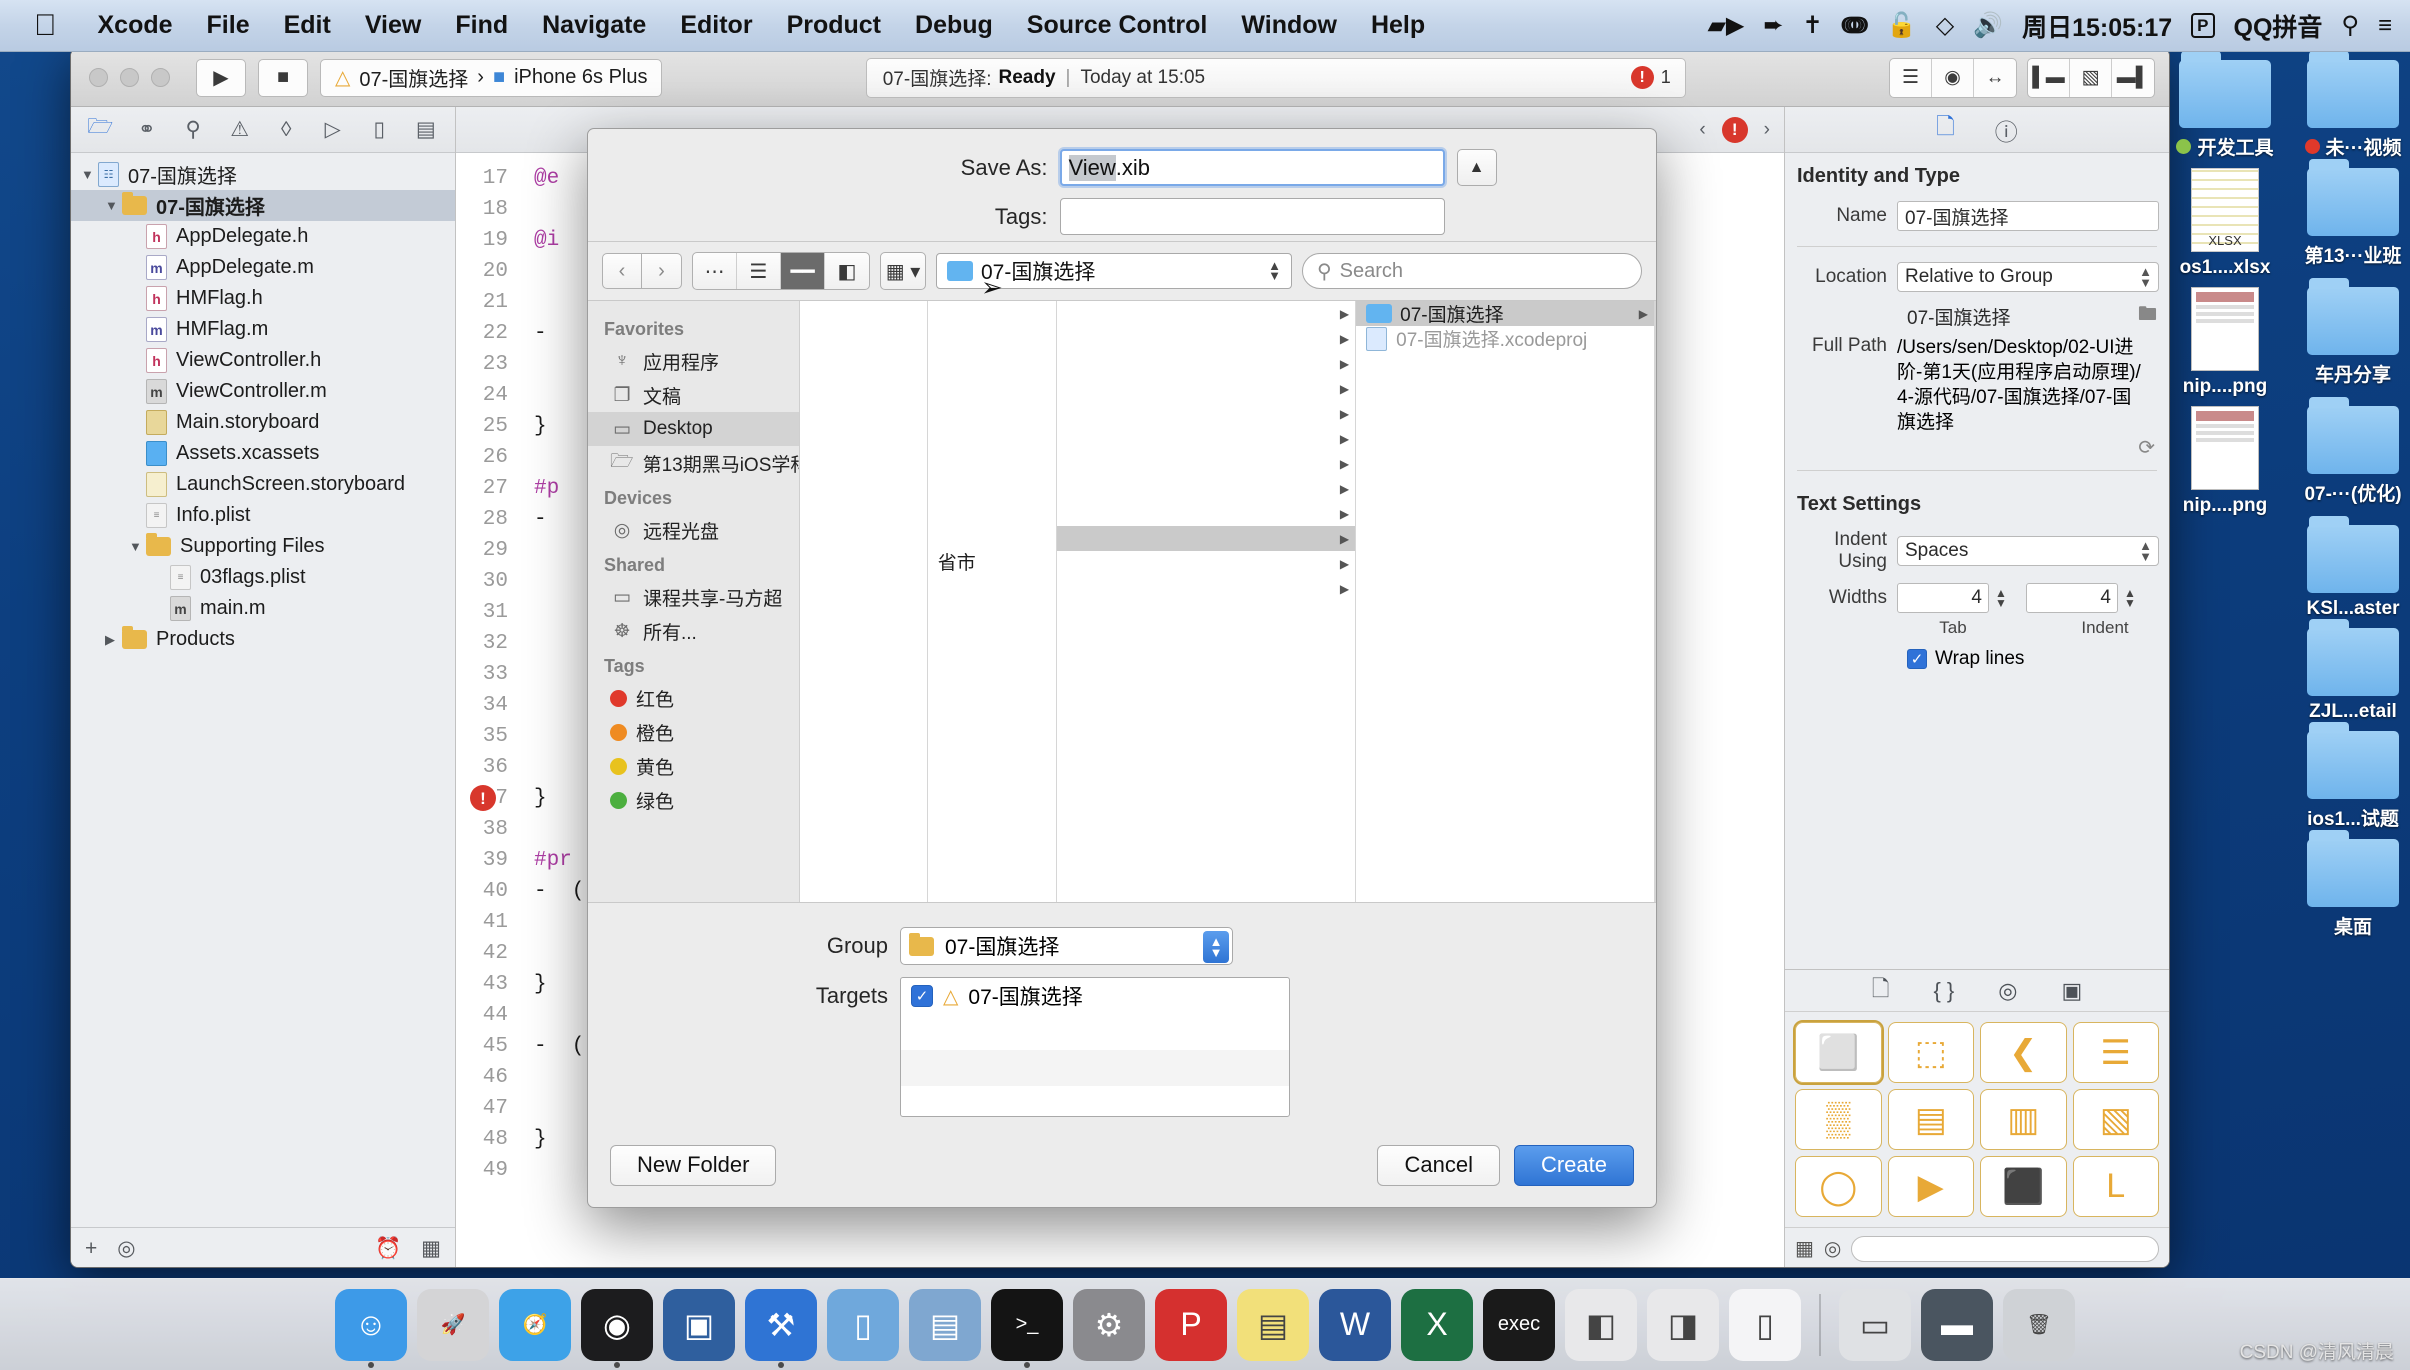  Describe the element at coordinates (716, 25) in the screenshot. I see `menu-item-editor: Editor` at that location.